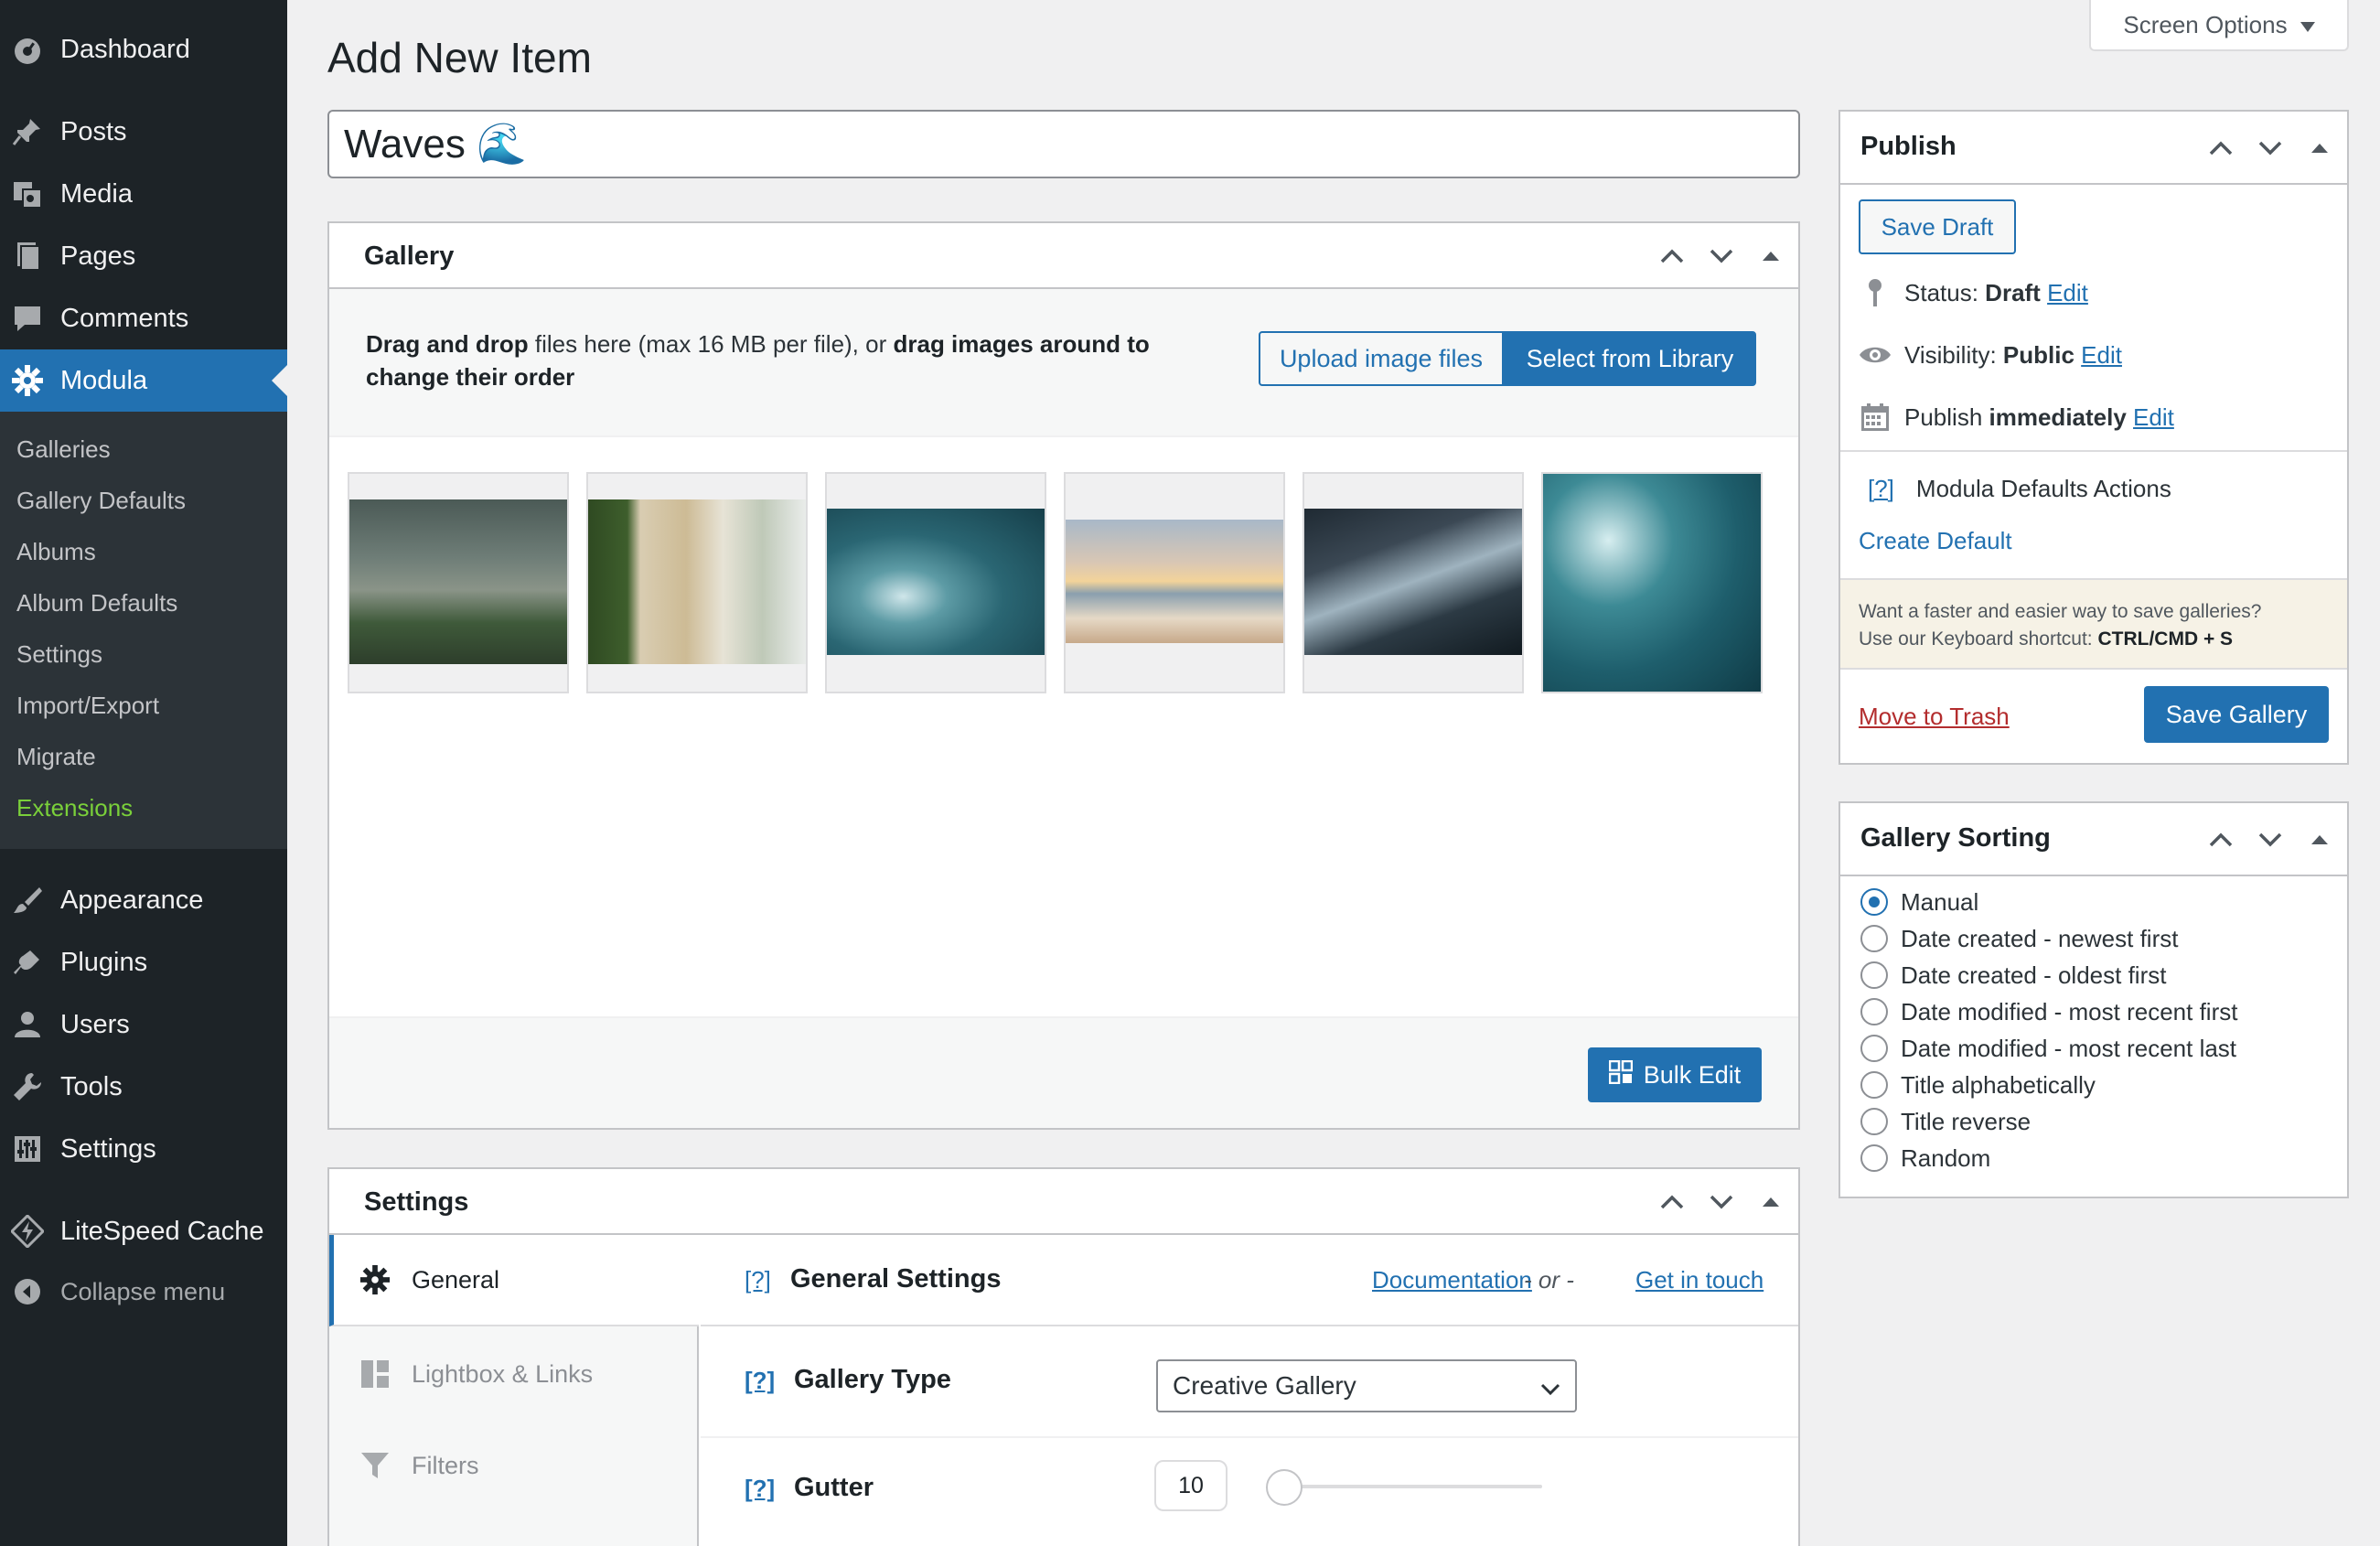 Image resolution: width=2380 pixels, height=1546 pixels. I want to click on eye-icon, so click(1875, 354).